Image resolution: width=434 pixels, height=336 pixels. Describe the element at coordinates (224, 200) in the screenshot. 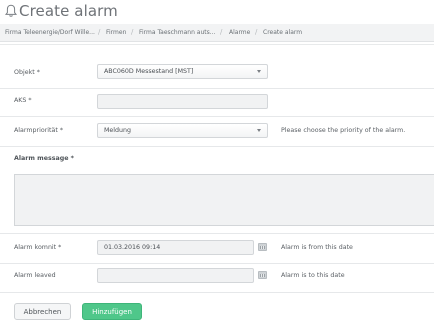

I see `message-textarea` at that location.